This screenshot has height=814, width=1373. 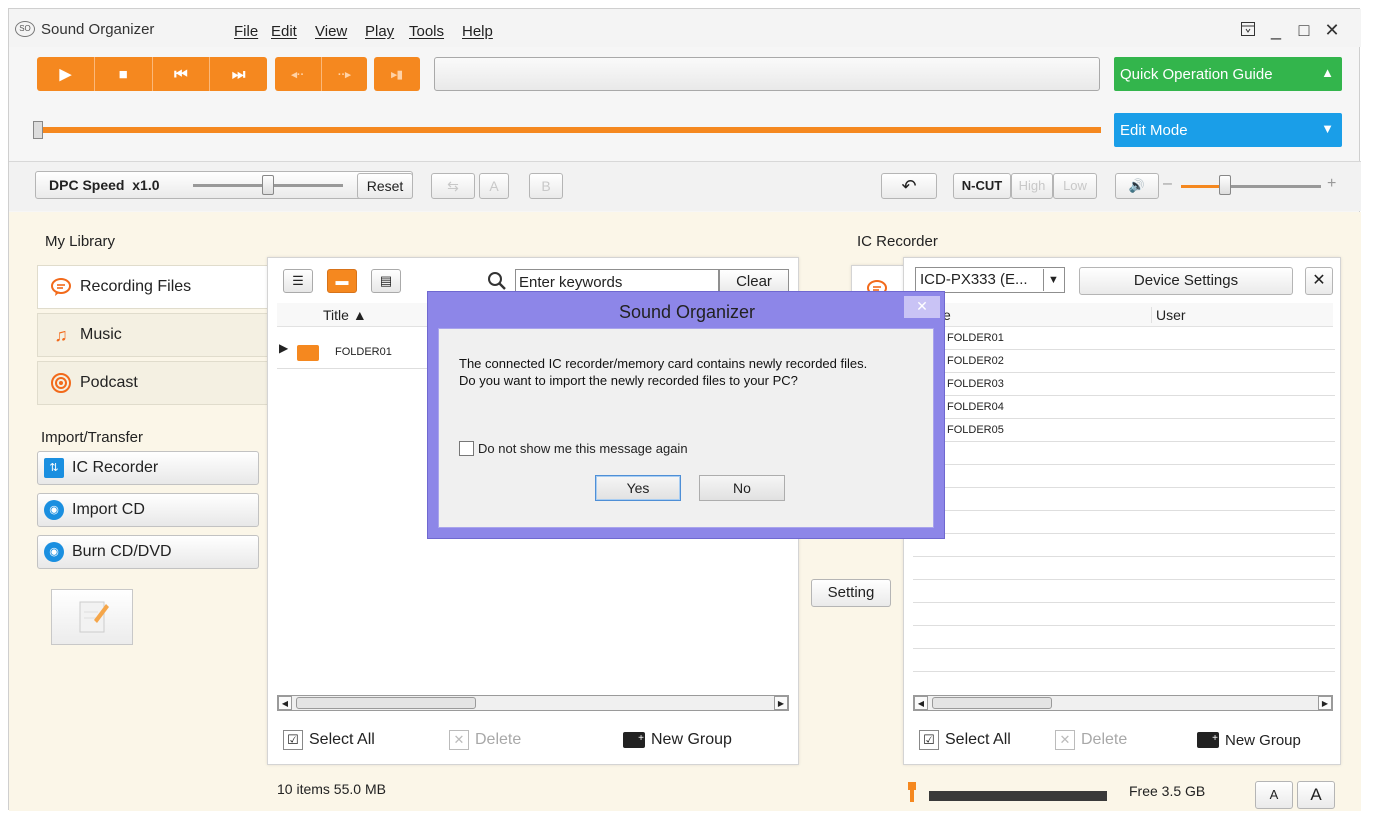 I want to click on device-select: ICD-PX333 (E... ▼, so click(x=990, y=280).